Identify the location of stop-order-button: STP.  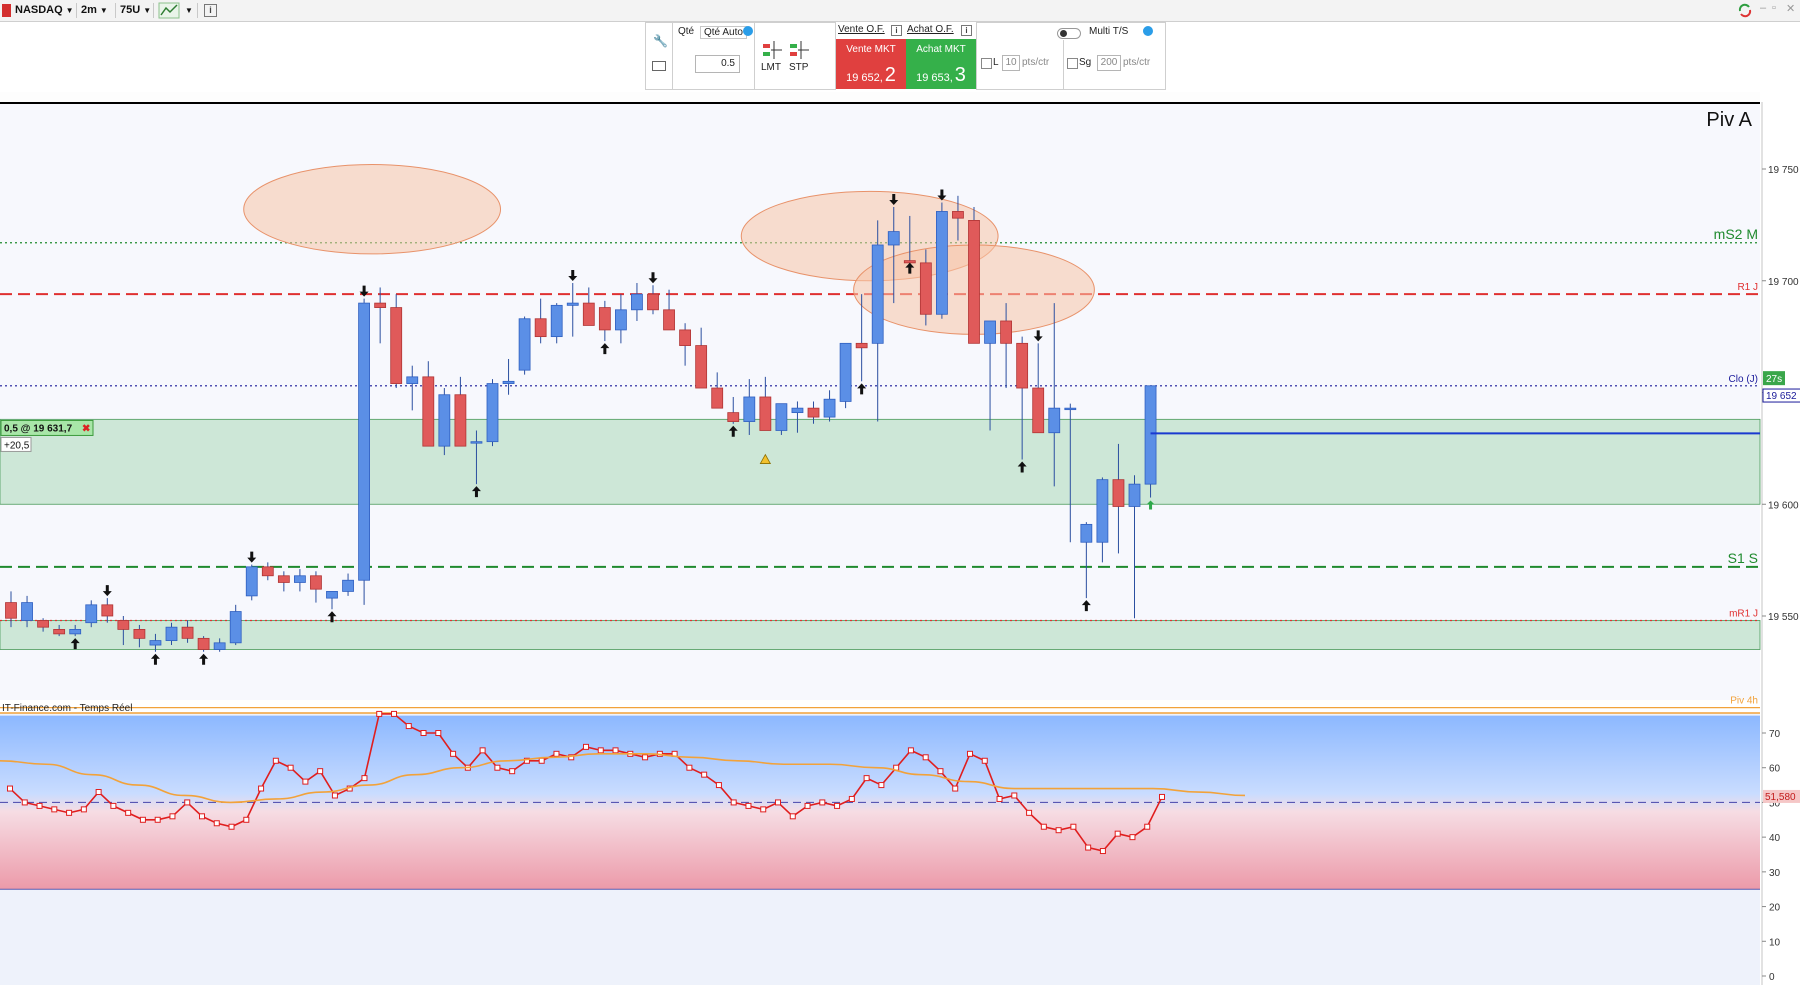
(799, 58).